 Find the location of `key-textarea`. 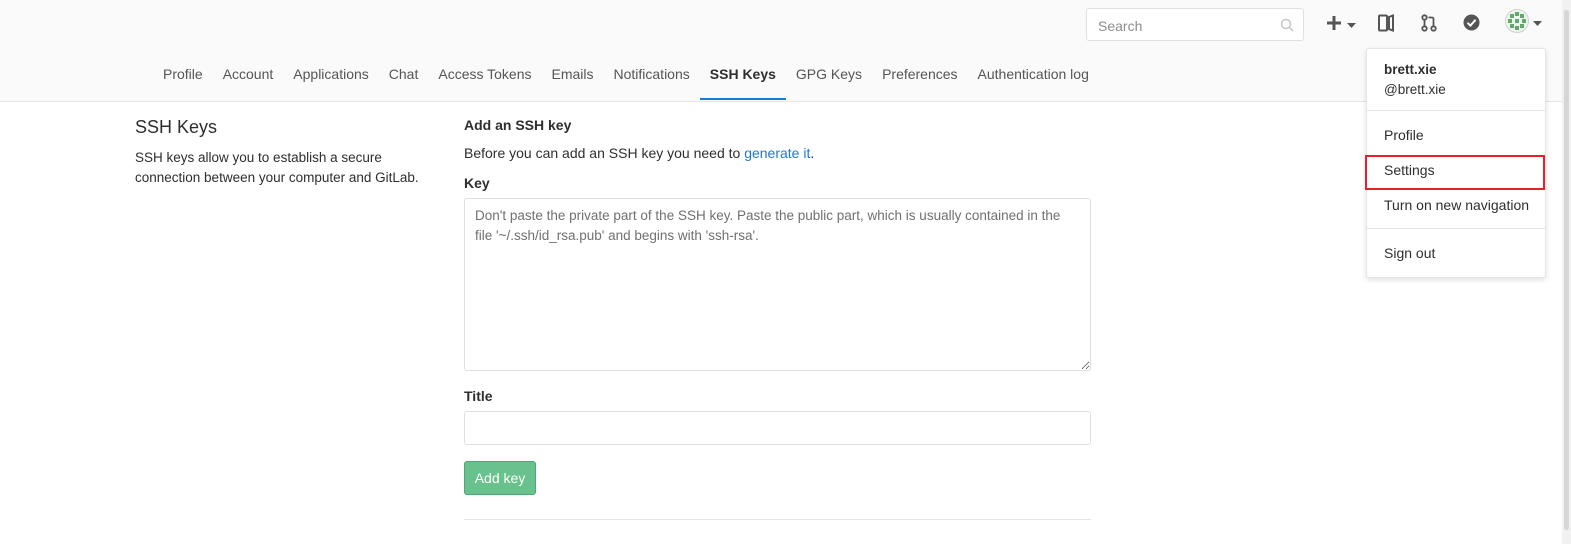

key-textarea is located at coordinates (777, 284).